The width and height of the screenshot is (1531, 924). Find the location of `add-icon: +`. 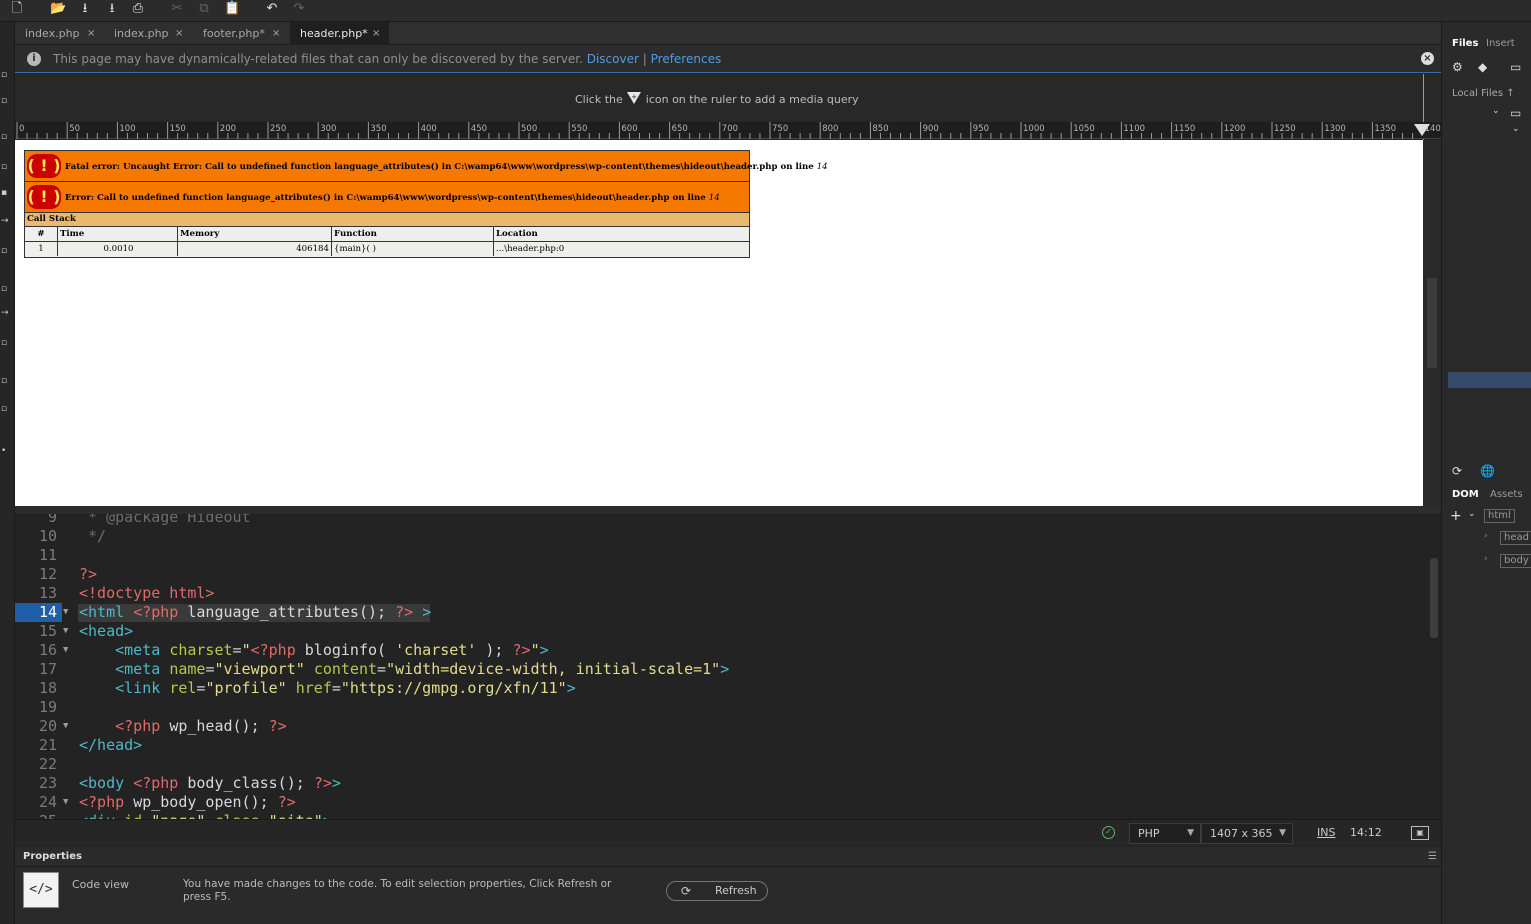

add-icon: + is located at coordinates (1456, 516).